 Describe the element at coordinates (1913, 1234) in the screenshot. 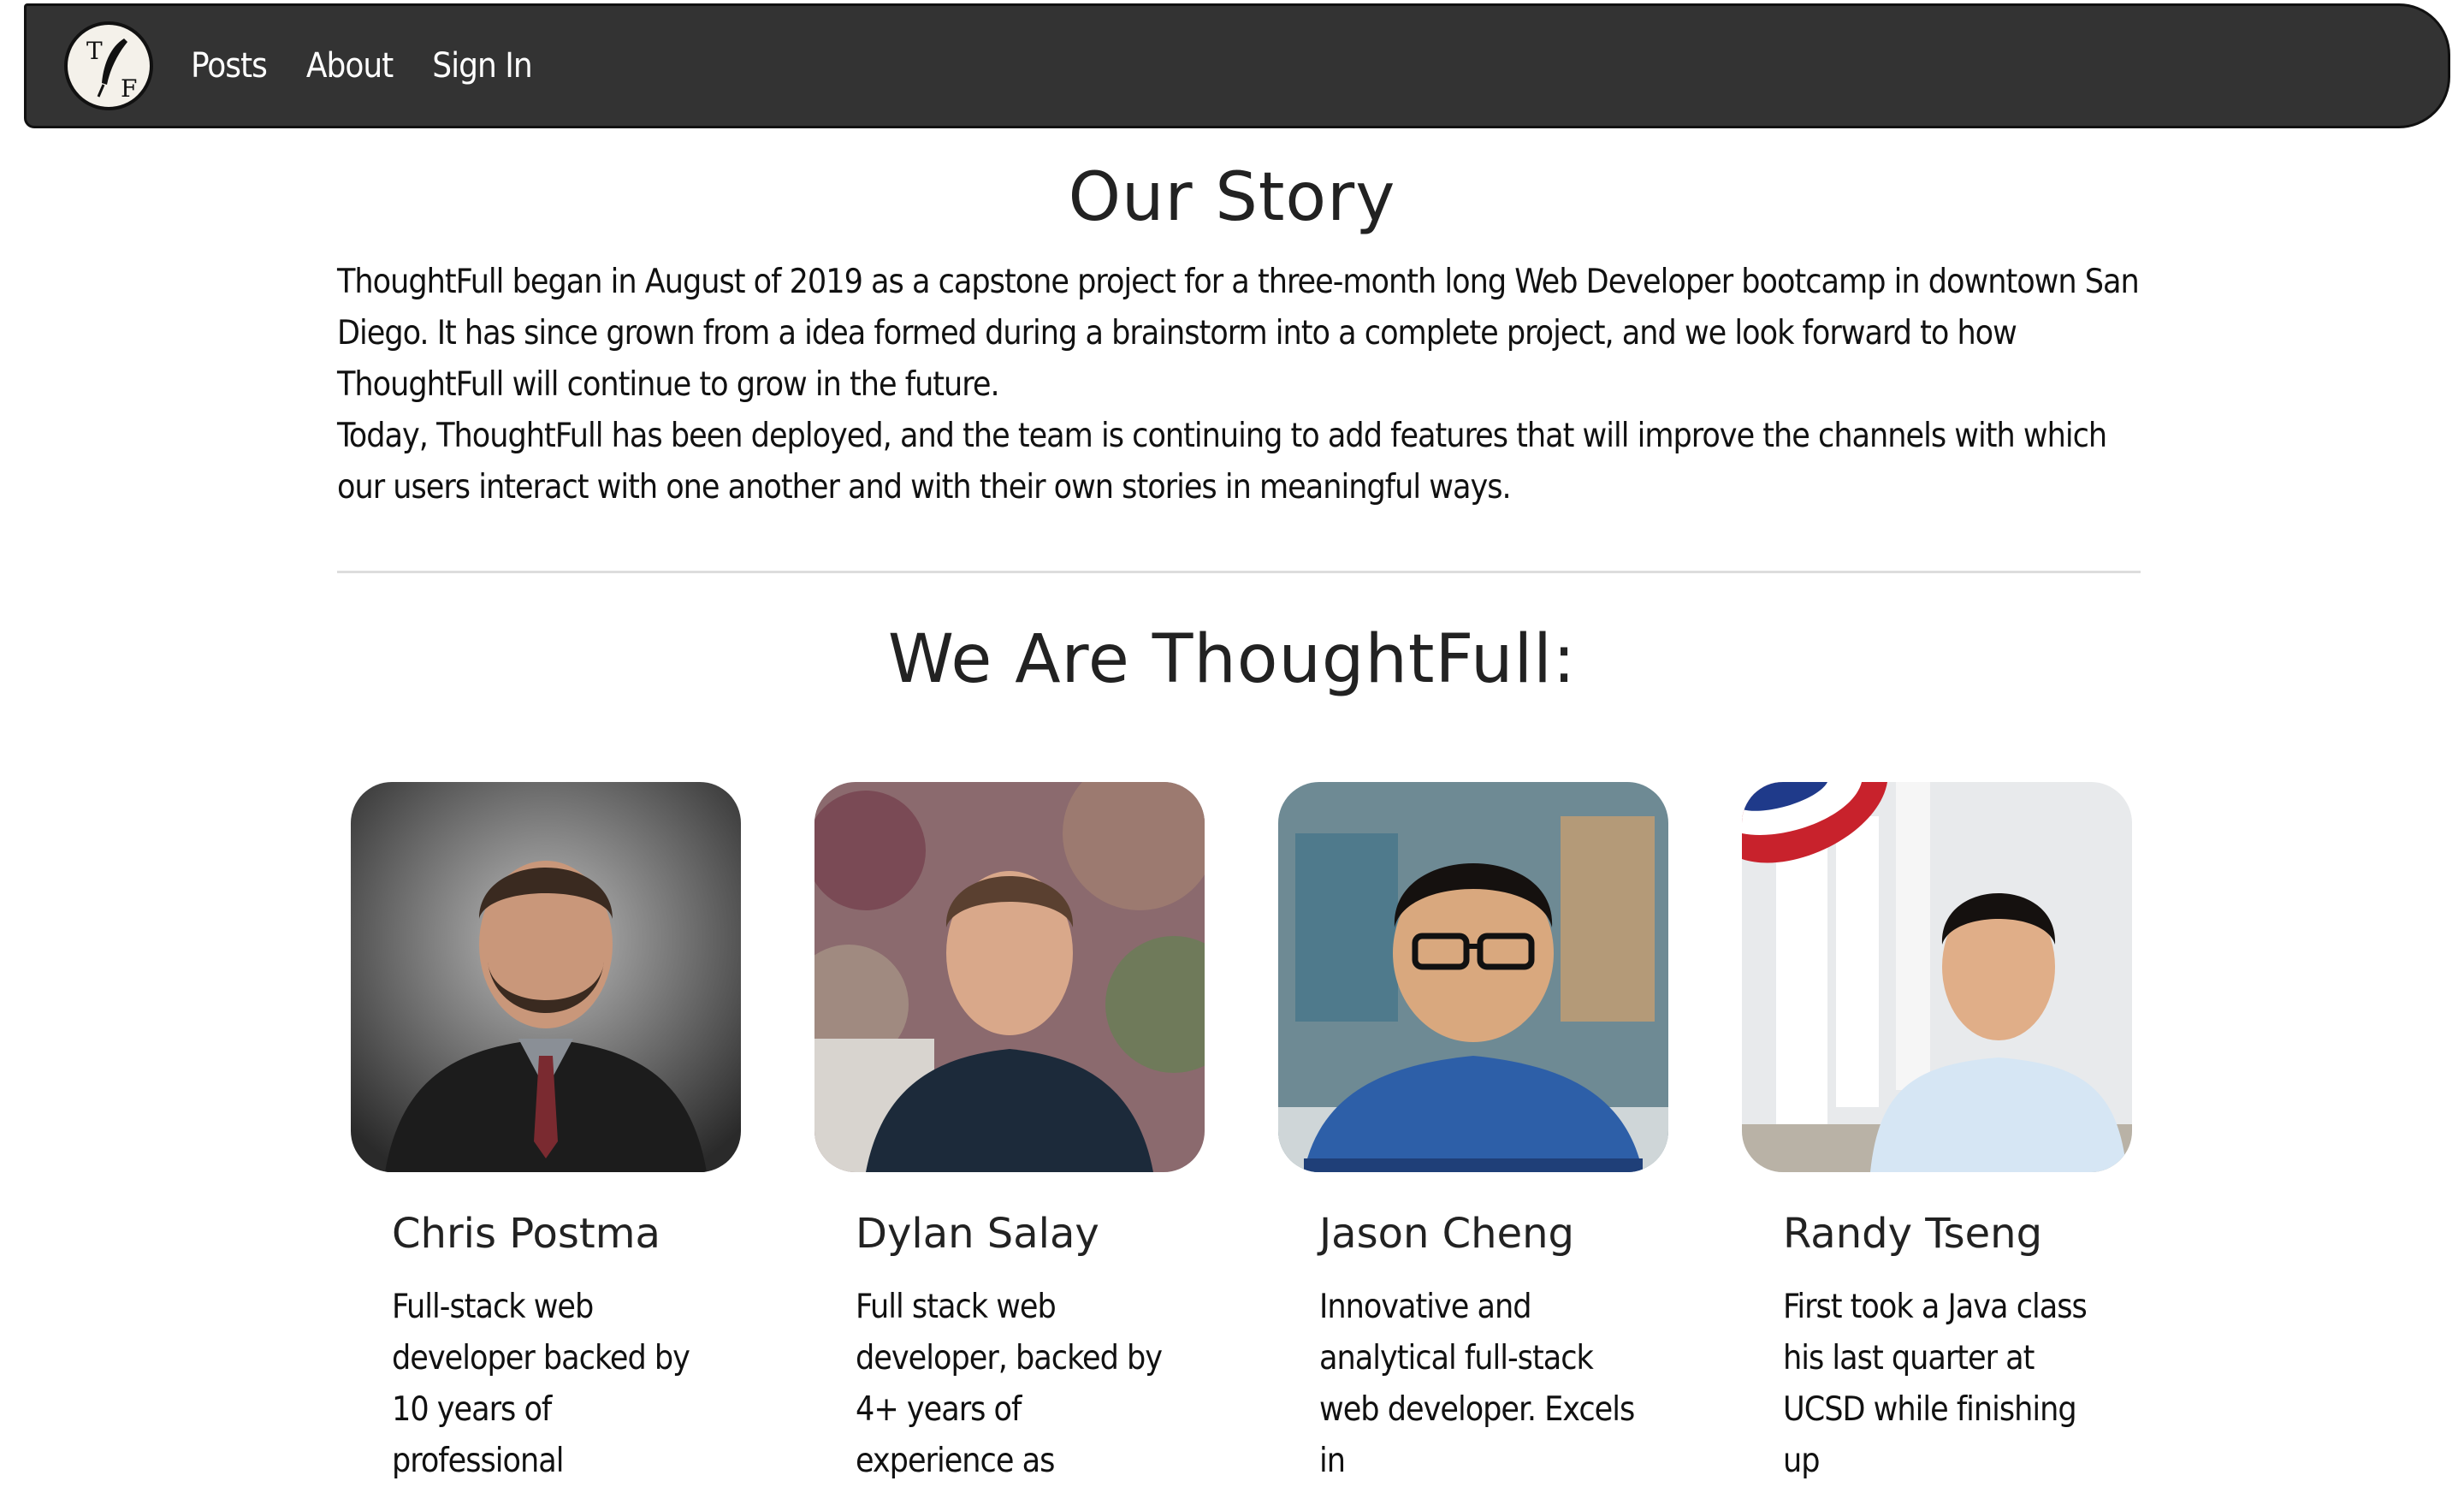

I see `member-name: Randy Tseng` at that location.